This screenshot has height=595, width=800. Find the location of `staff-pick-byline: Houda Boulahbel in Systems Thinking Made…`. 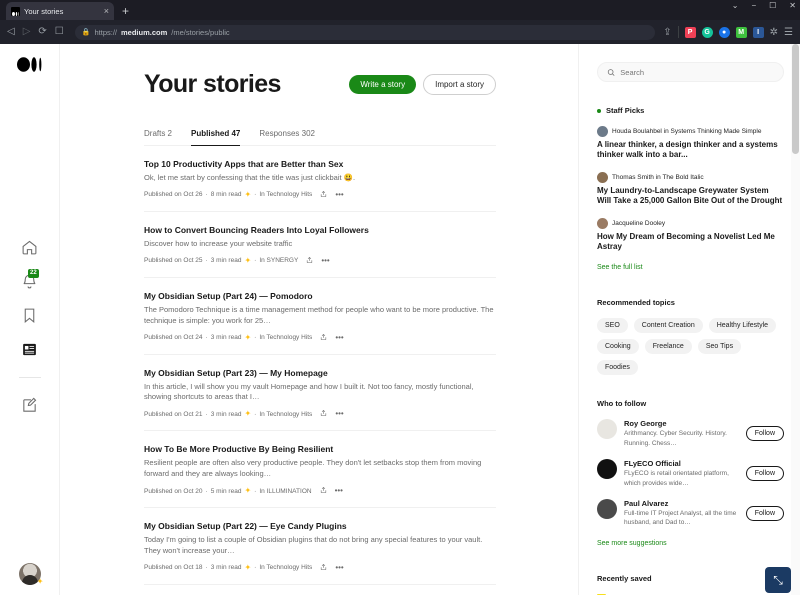

staff-pick-byline: Houda Boulahbel in Systems Thinking Made… is located at coordinates (686, 131).